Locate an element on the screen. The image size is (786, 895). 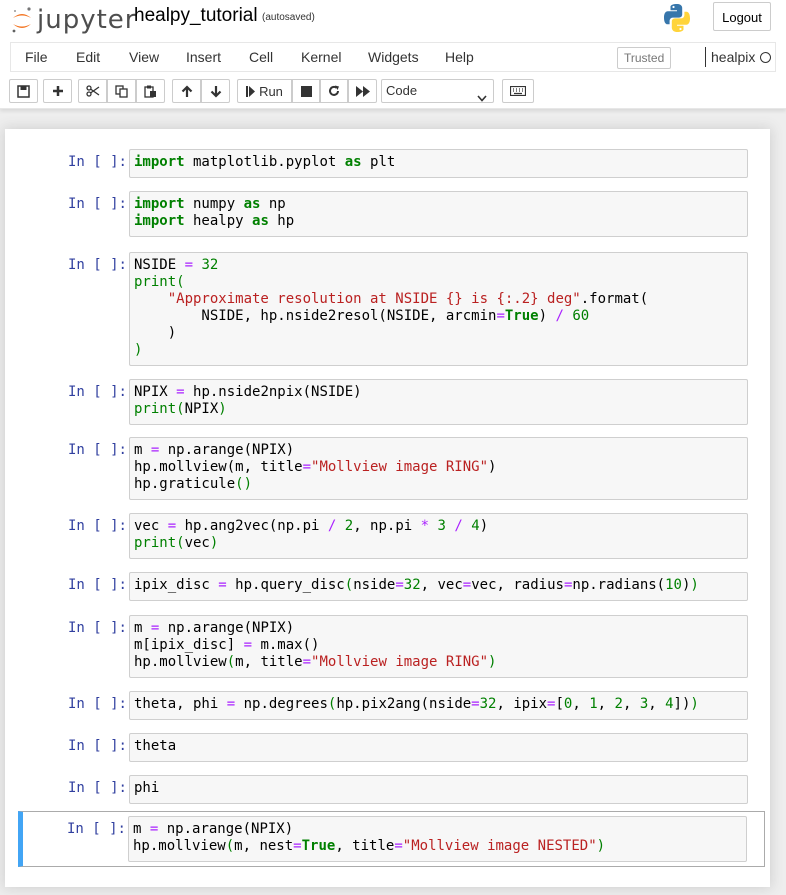
cell-type-value: Code is located at coordinates (402, 90).